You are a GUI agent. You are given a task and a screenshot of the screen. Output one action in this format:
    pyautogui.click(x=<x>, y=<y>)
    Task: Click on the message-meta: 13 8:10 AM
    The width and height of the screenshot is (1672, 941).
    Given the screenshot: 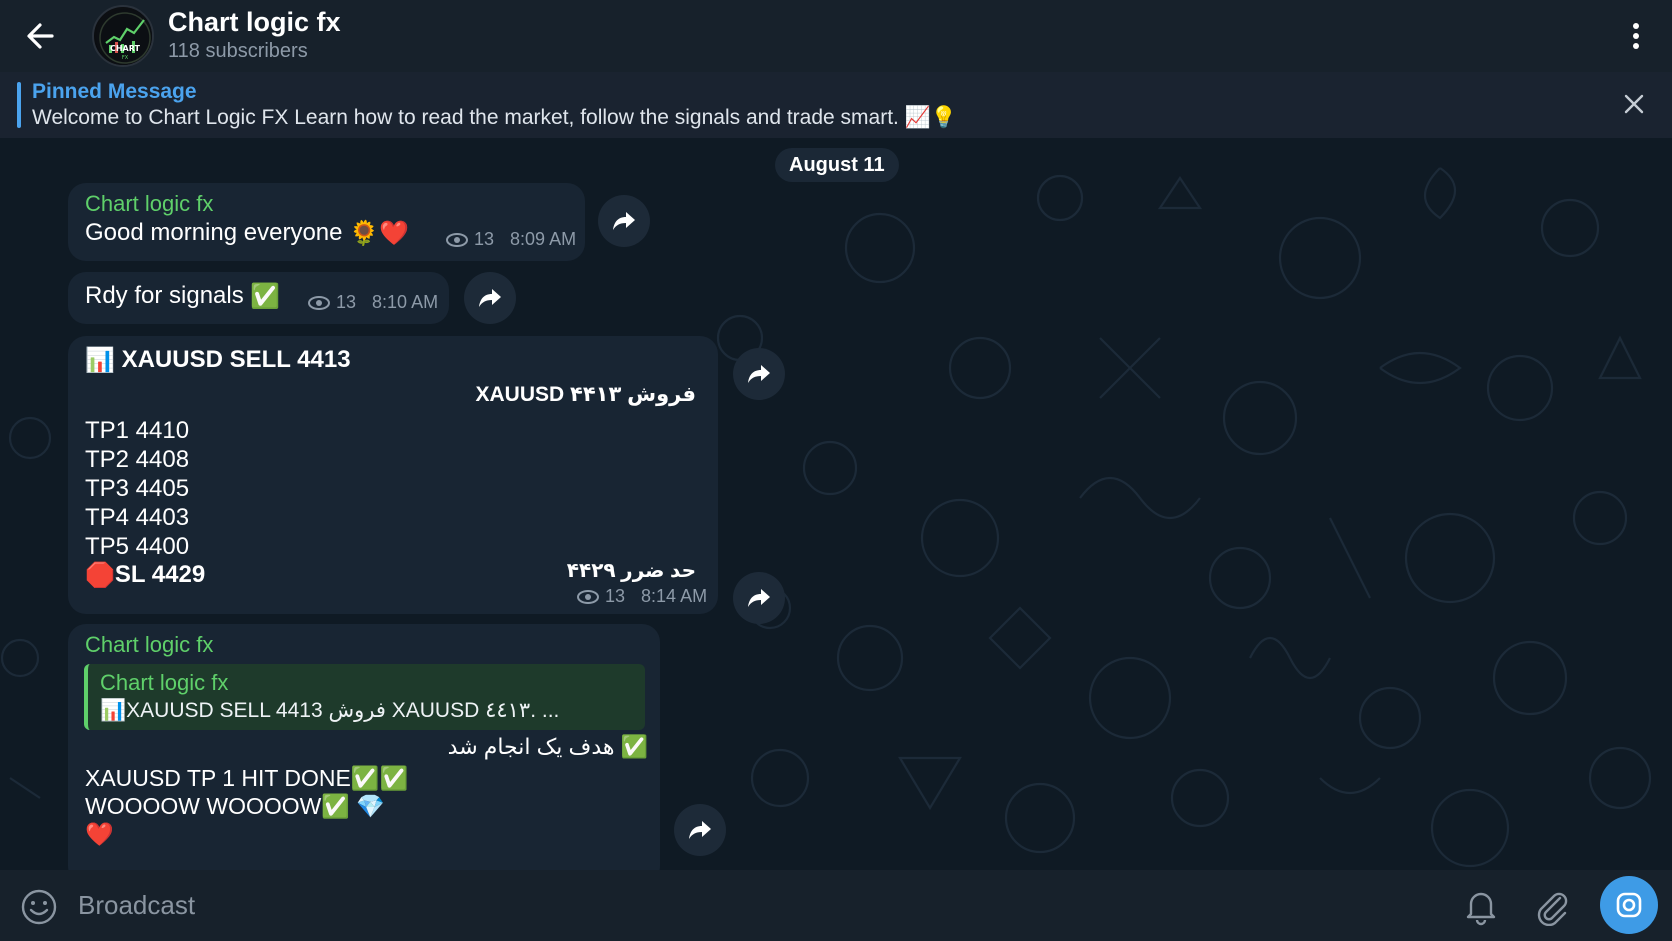 What is the action you would take?
    pyautogui.click(x=373, y=302)
    